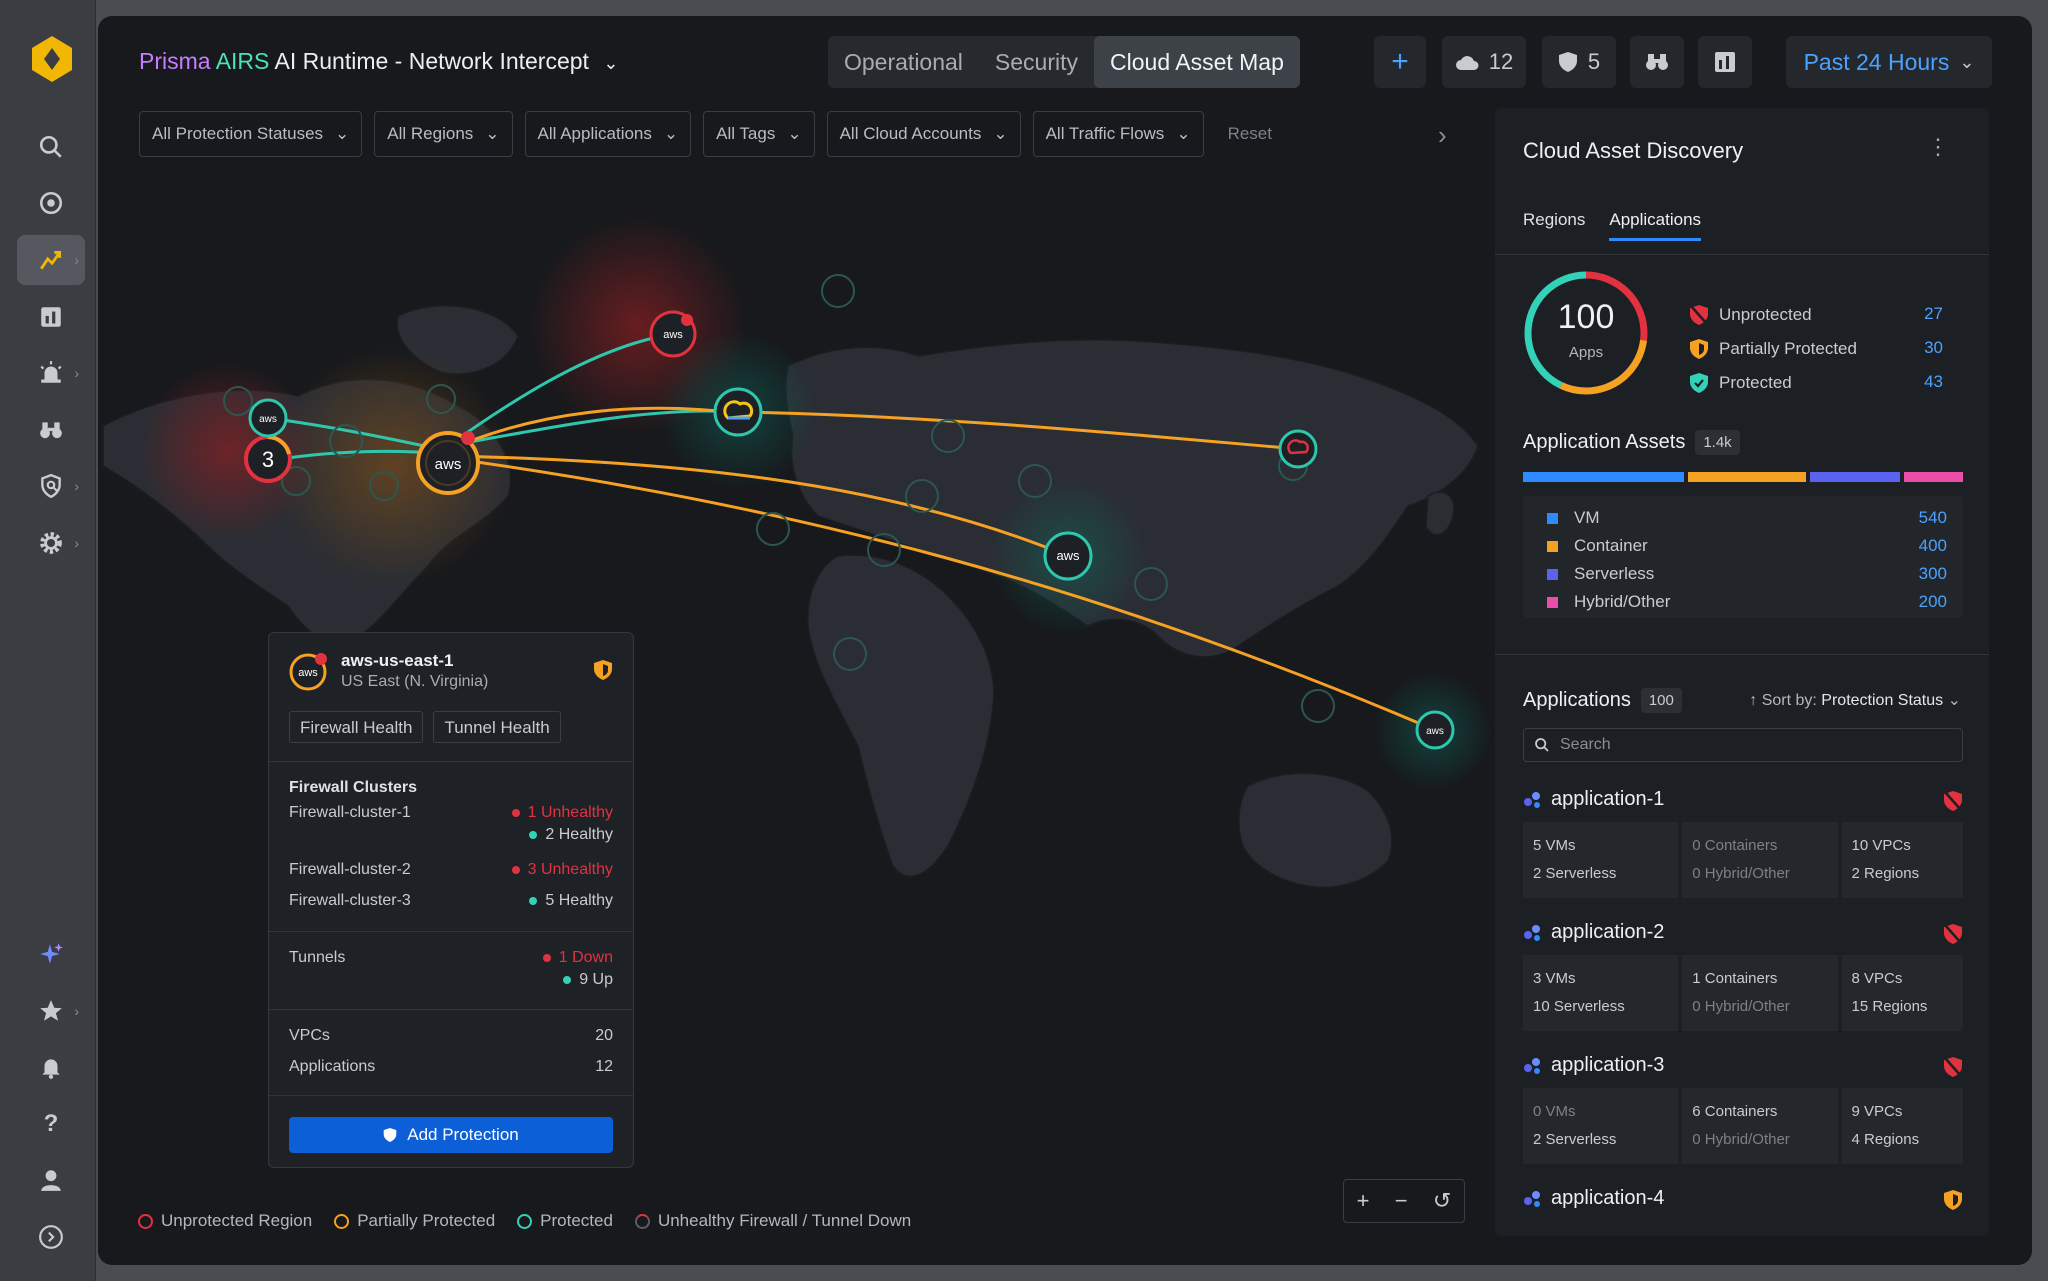 The height and width of the screenshot is (1281, 2048). I want to click on healthy-dot, so click(533, 834).